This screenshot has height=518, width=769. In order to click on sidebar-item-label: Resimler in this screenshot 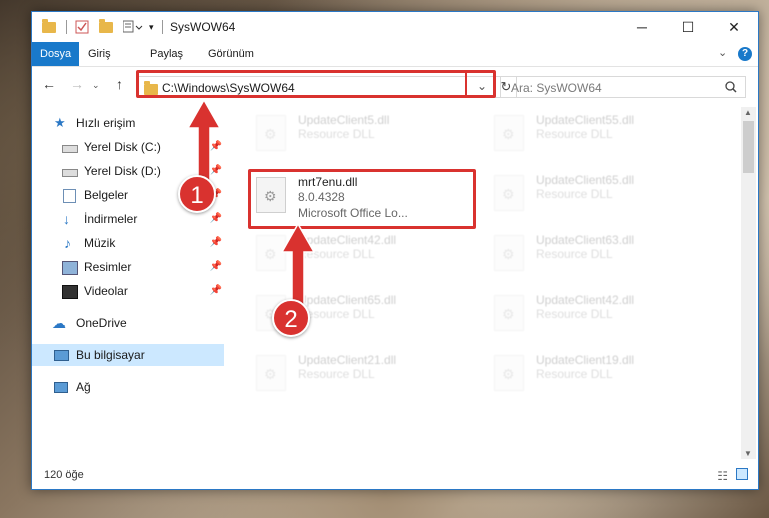, I will do `click(108, 267)`.